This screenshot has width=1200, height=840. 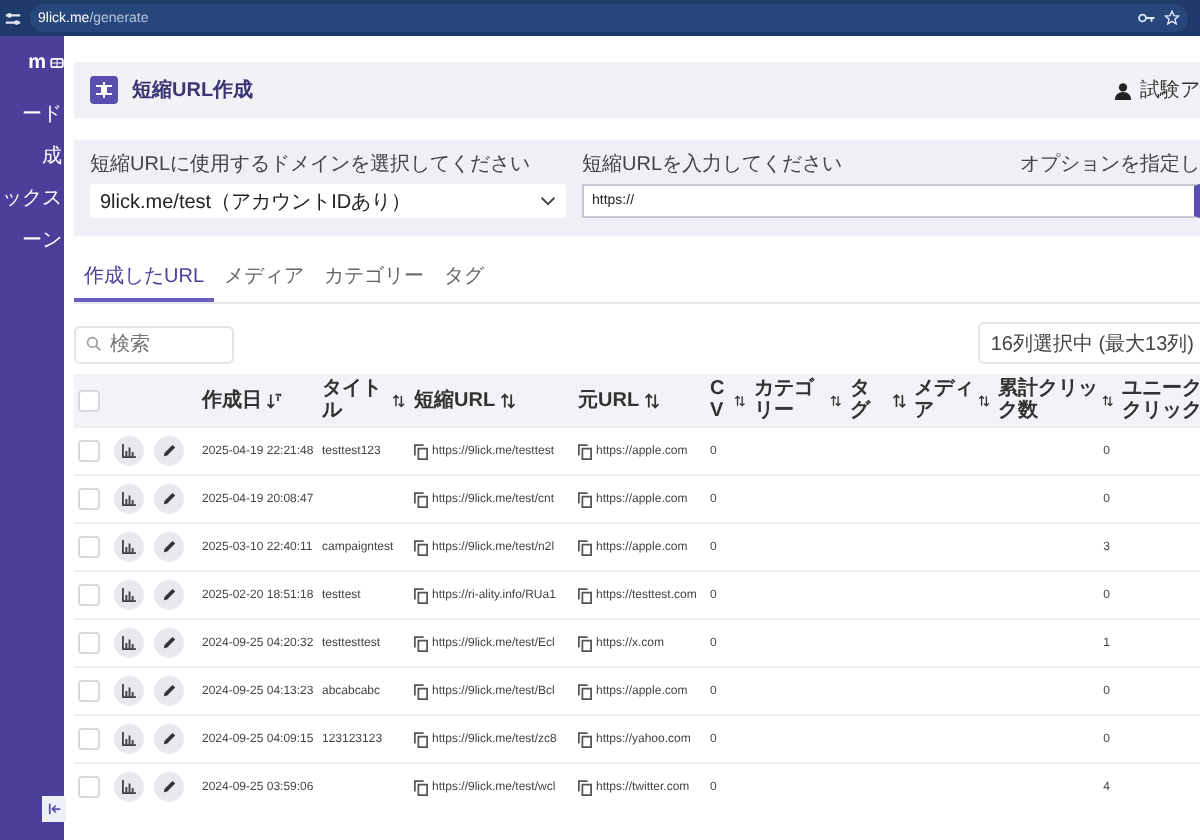 I want to click on tab: カテゴリー, so click(x=374, y=279).